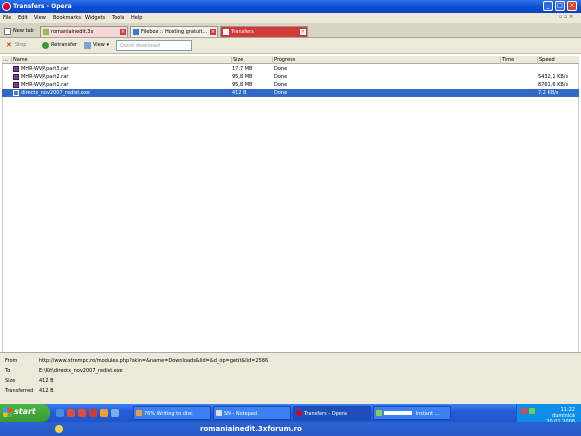 The width and height of the screenshot is (581, 436). Describe the element at coordinates (8, 371) in the screenshot. I see `to-label: To` at that location.